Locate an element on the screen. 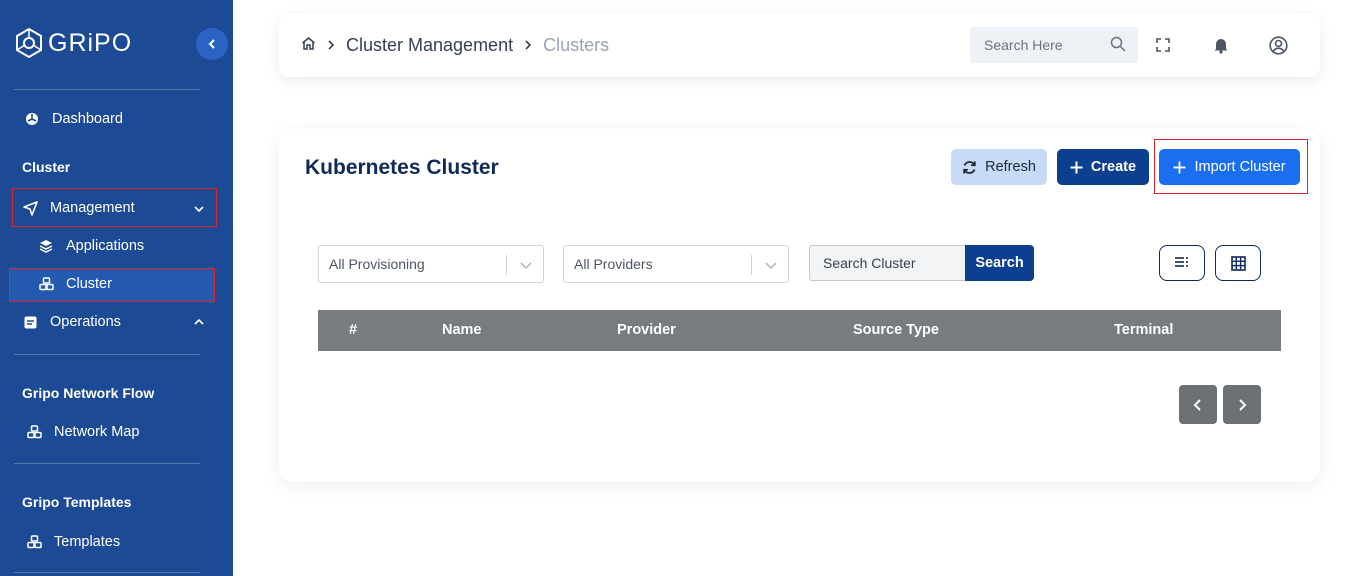 Image resolution: width=1350 pixels, height=576 pixels. header-search-input: Search Here is located at coordinates (1054, 45).